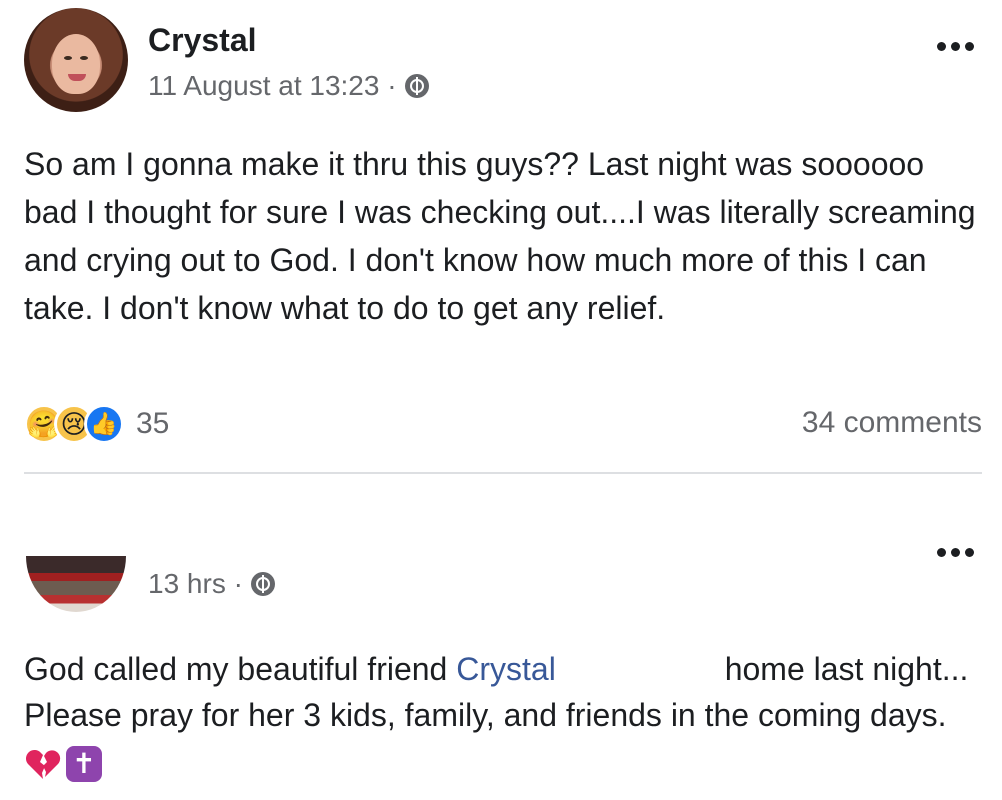  What do you see at coordinates (892, 423) in the screenshot?
I see `comments-count: 34 comments` at bounding box center [892, 423].